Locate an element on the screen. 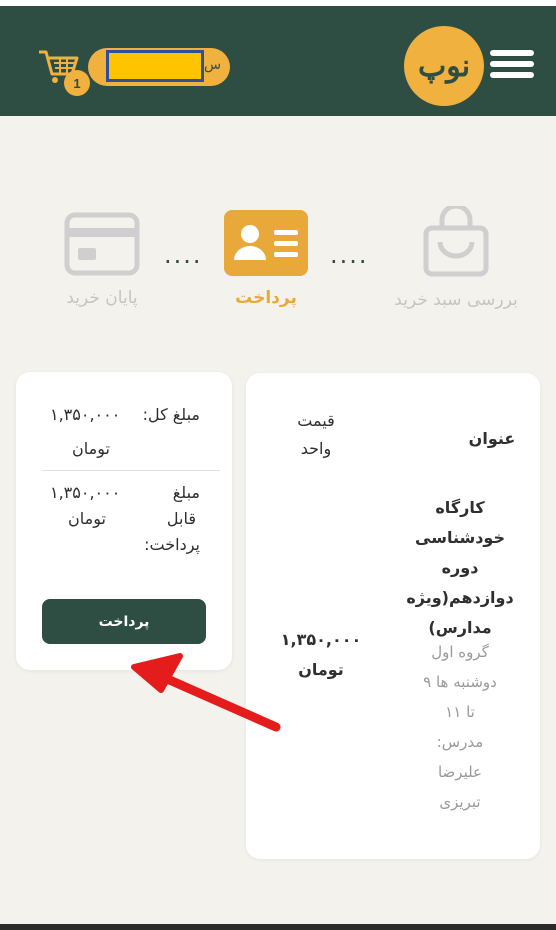 This screenshot has width=556, height=930. course-detail-line: گروه اول is located at coordinates (460, 652).